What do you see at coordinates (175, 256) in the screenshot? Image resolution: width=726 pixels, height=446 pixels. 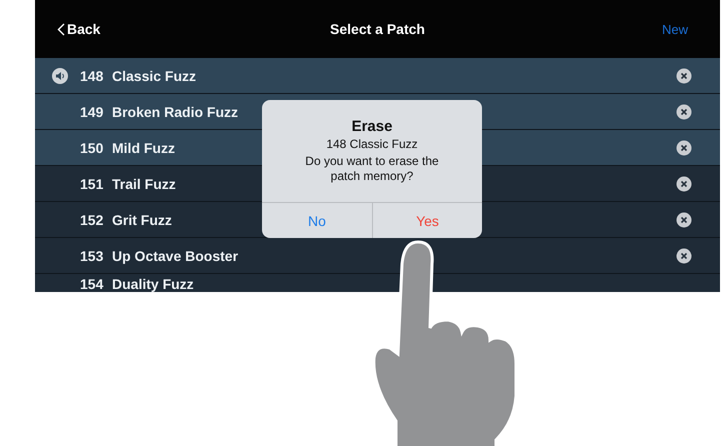 I see `patch-name: Up Octave Booster` at bounding box center [175, 256].